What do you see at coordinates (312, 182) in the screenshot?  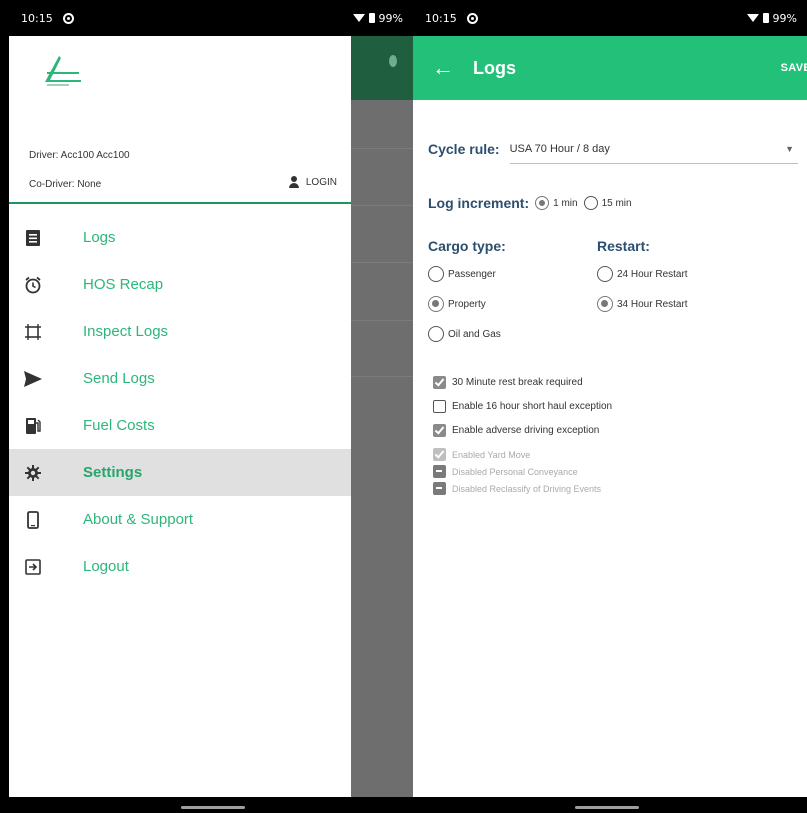 I see `login-button: LOGIN` at bounding box center [312, 182].